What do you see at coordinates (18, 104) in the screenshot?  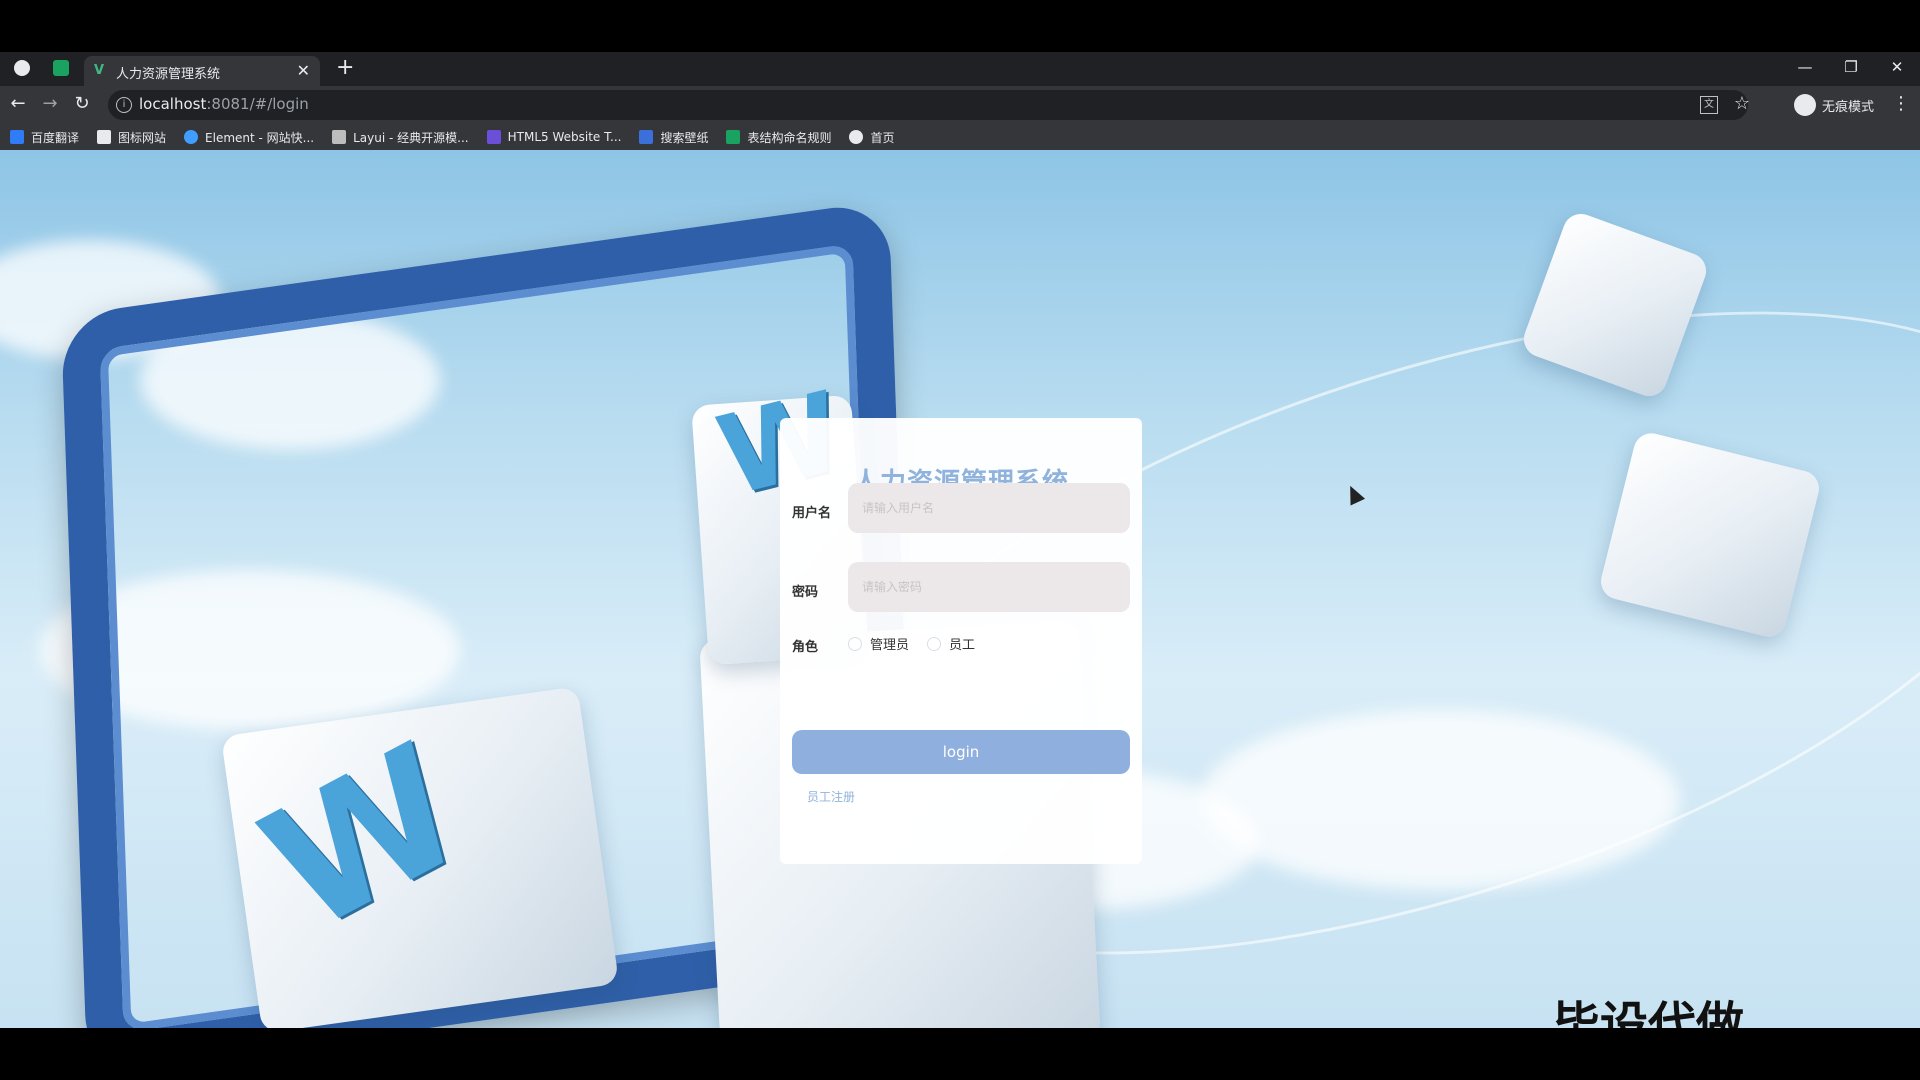 I see `back-arrow-icon: ←` at bounding box center [18, 104].